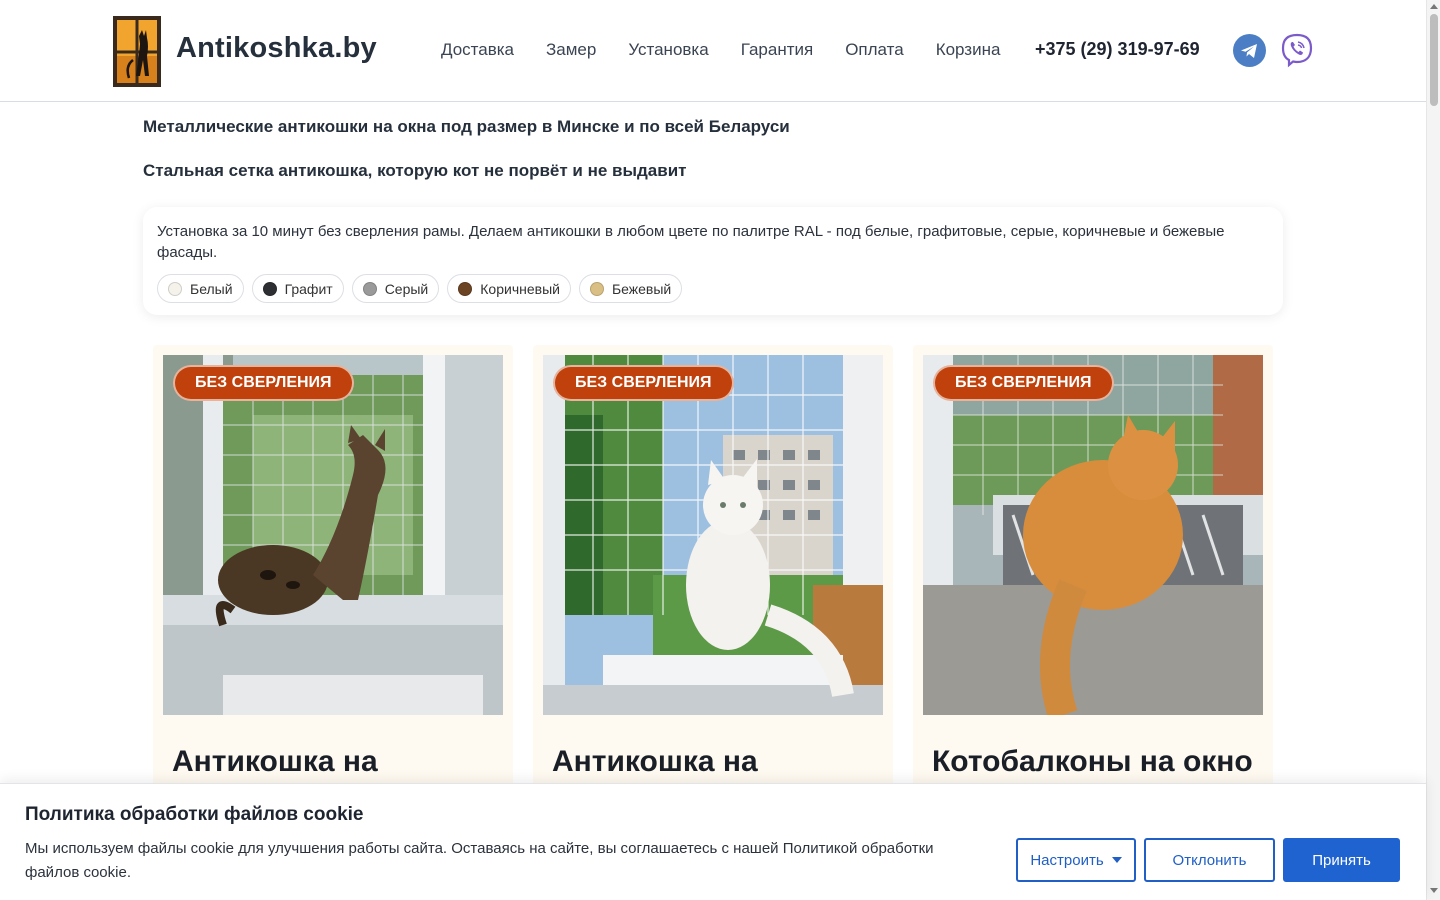  What do you see at coordinates (406, 288) in the screenshot?
I see `chip-label: Серый` at bounding box center [406, 288].